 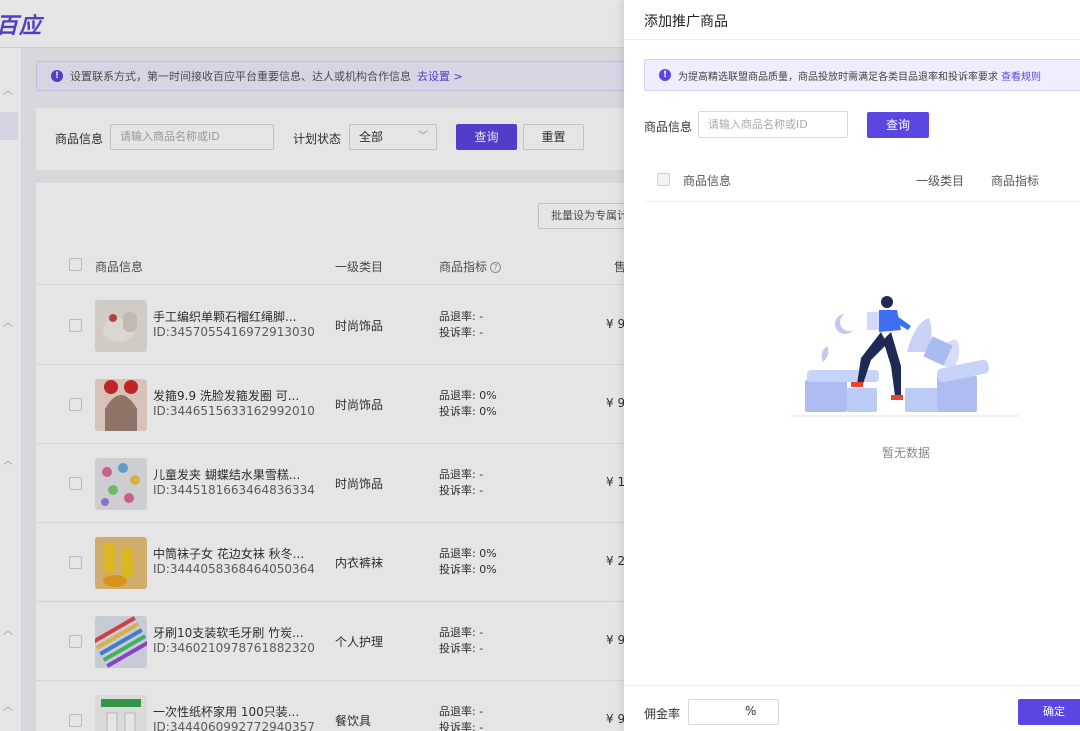 What do you see at coordinates (1021, 75) in the screenshot?
I see `view-rules-link: 查看规则` at bounding box center [1021, 75].